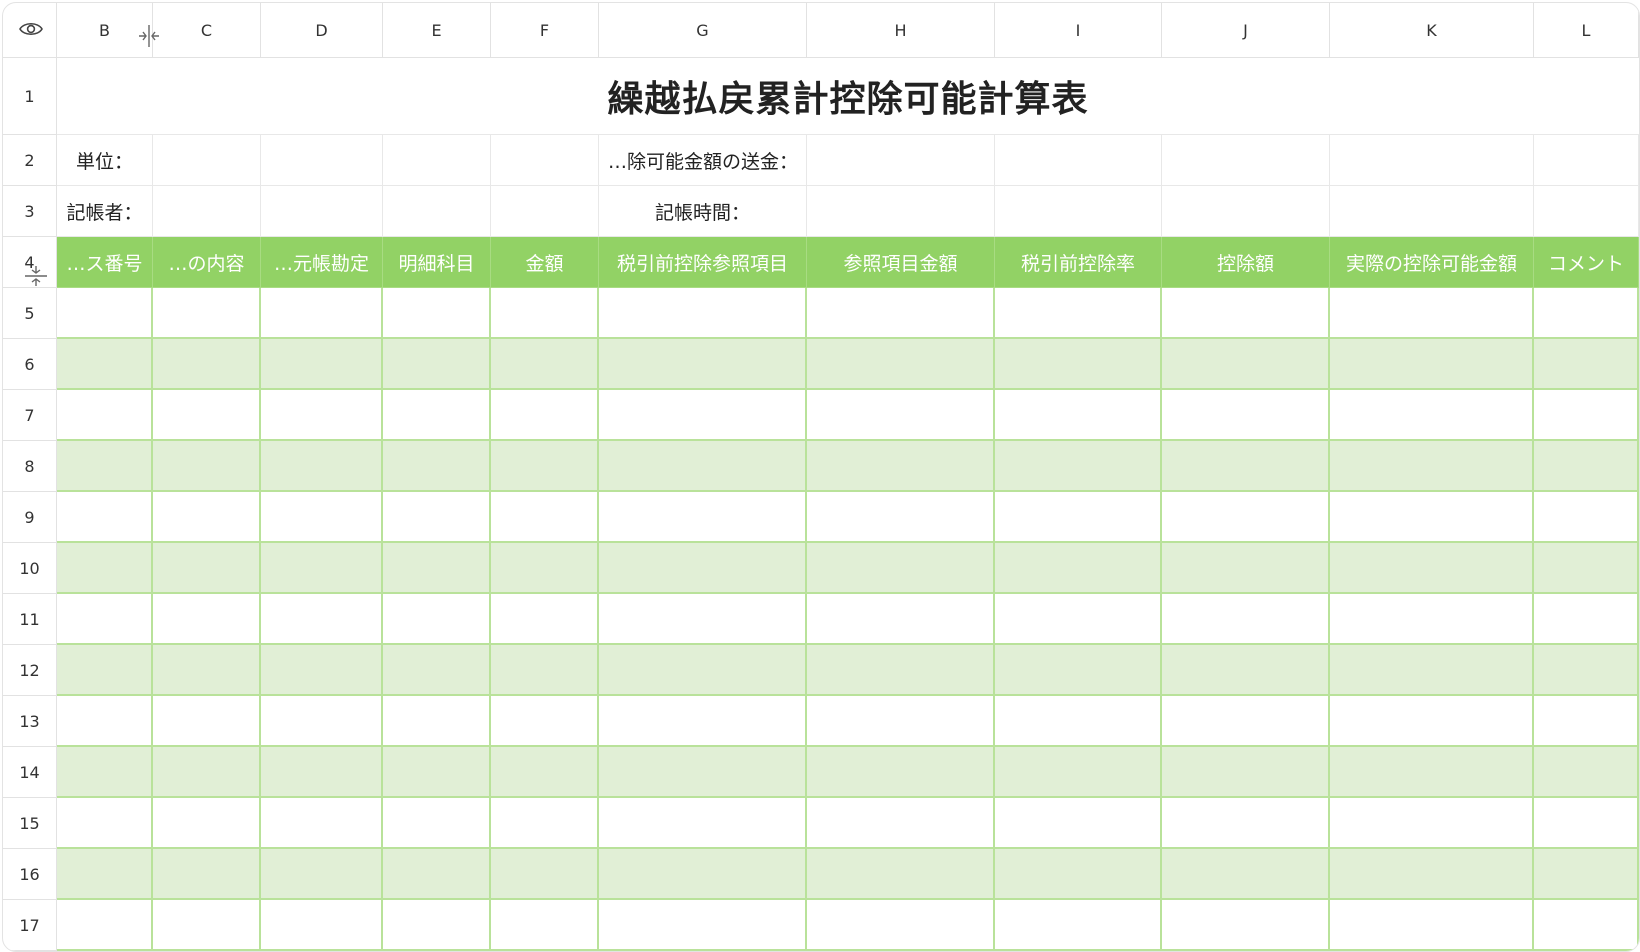 The image size is (1640, 952). Describe the element at coordinates (545, 466) in the screenshot. I see `cell-F8` at that location.